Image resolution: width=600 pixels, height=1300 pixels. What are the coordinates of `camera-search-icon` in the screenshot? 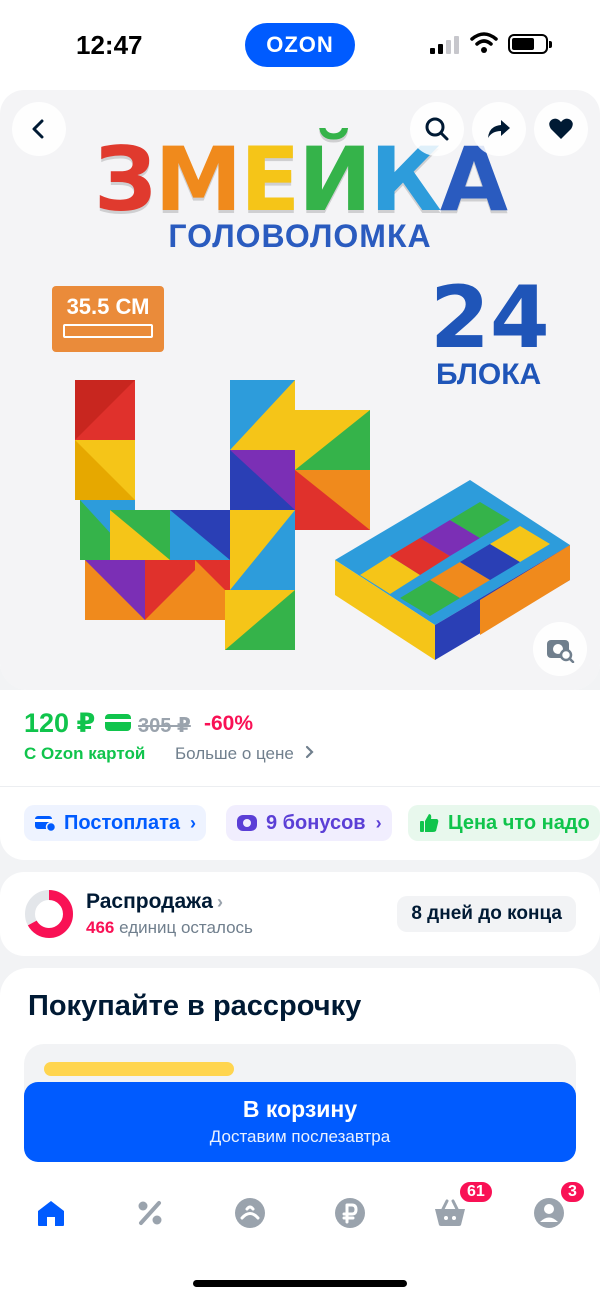 It's located at (561, 651).